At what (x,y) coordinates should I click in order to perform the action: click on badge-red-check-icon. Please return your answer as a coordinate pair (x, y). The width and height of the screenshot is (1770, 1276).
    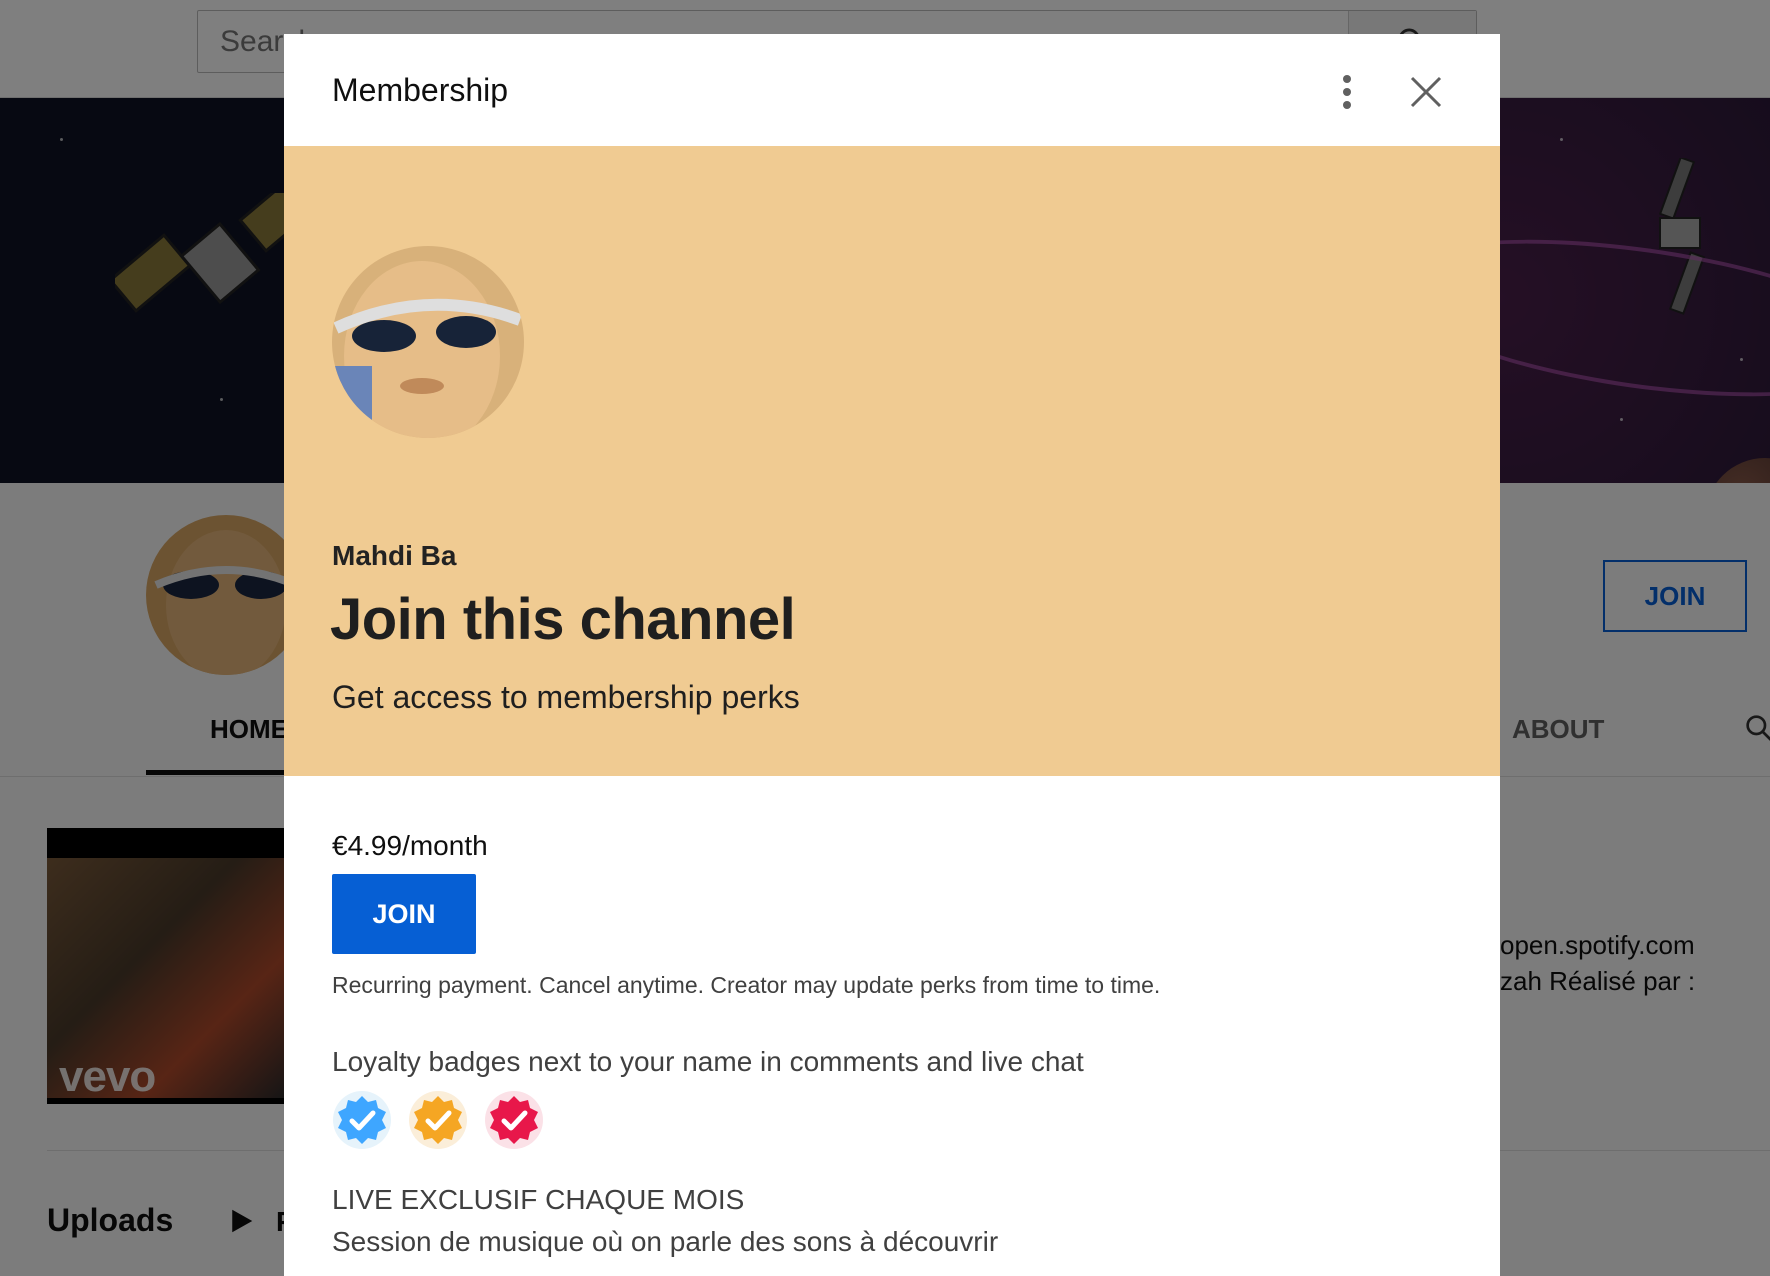
    Looking at the image, I should click on (514, 1120).